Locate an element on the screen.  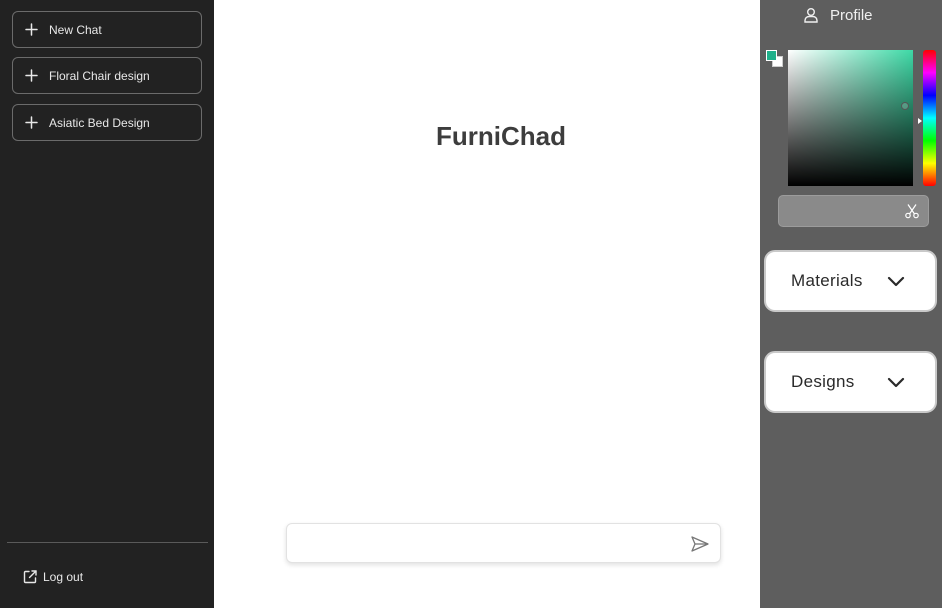
chat-item-floral-chair: Floral Chair design is located at coordinates (107, 75).